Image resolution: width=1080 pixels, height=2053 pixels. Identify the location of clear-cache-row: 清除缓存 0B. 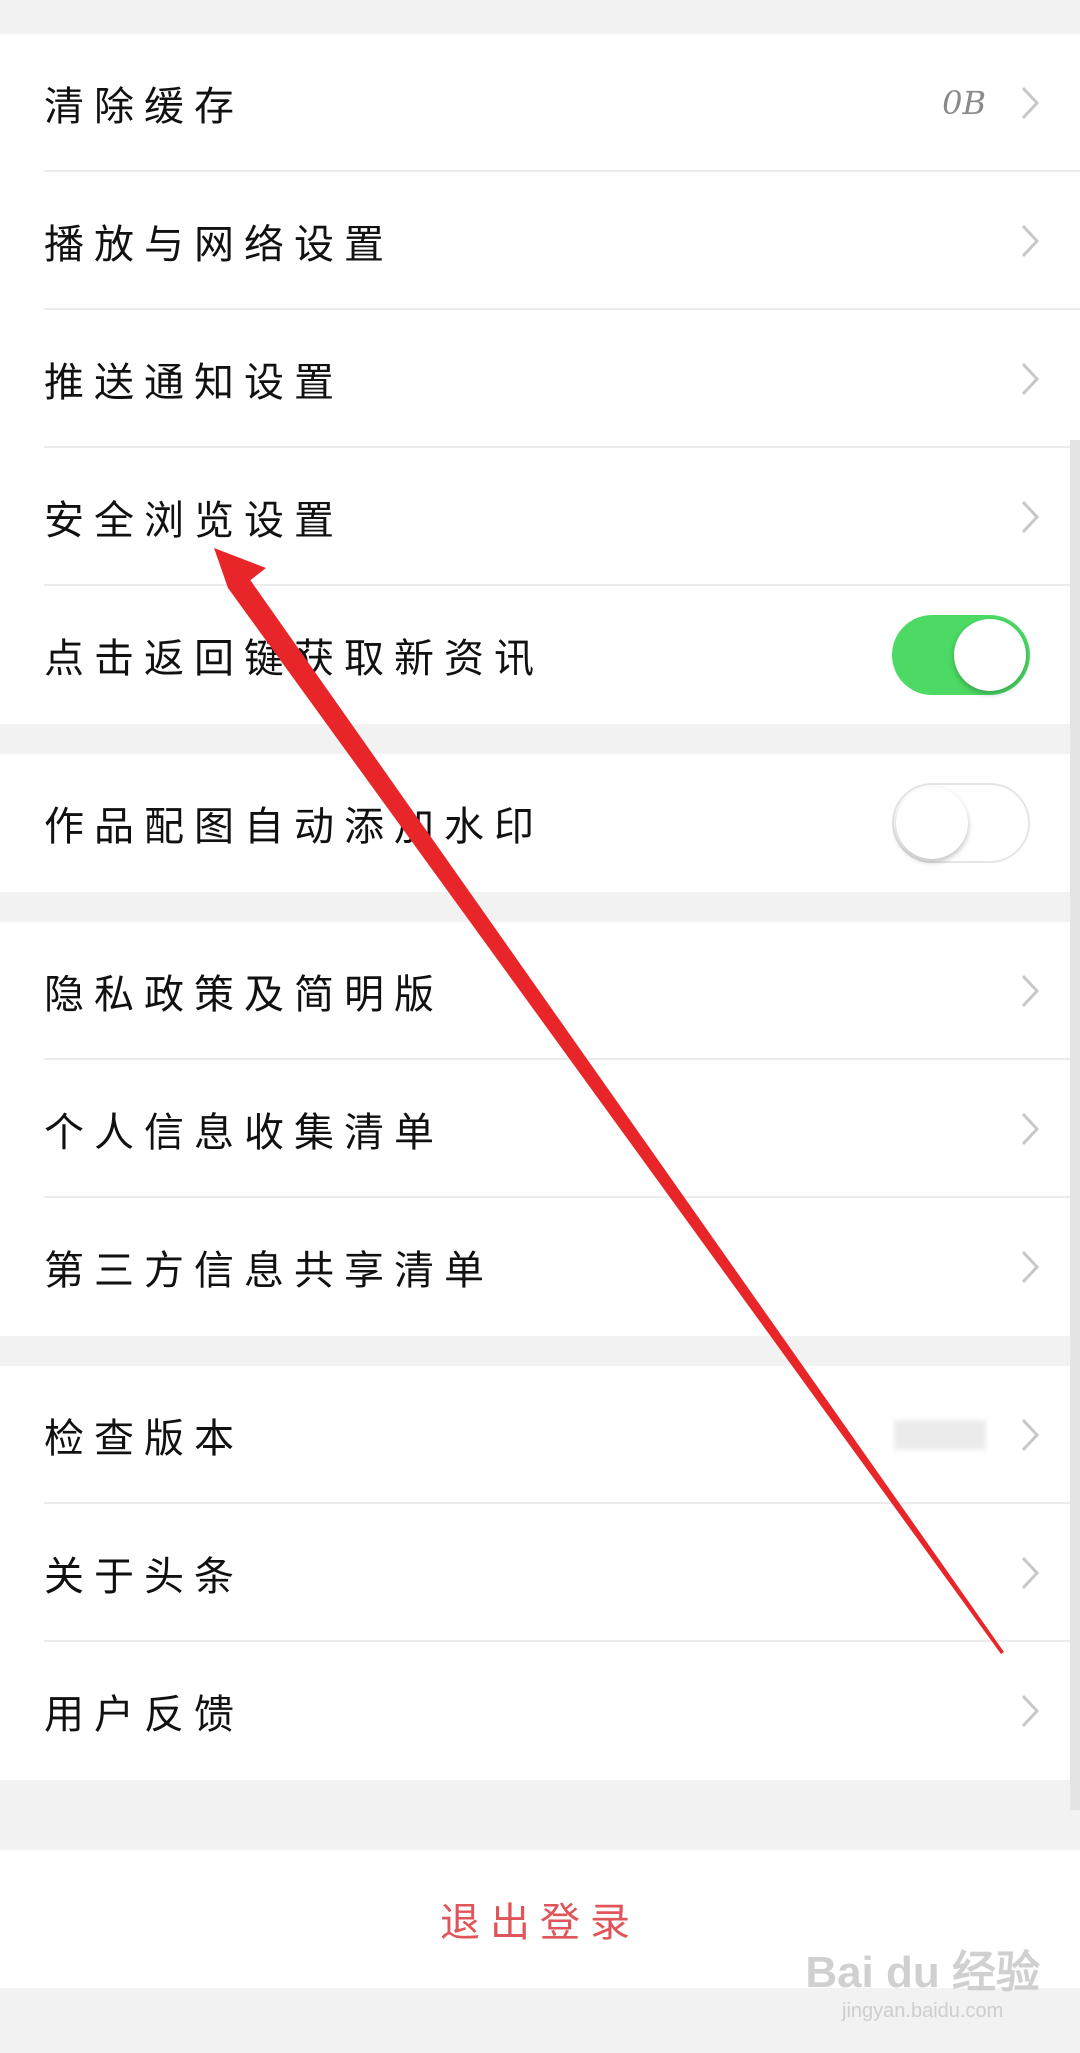
(540, 103).